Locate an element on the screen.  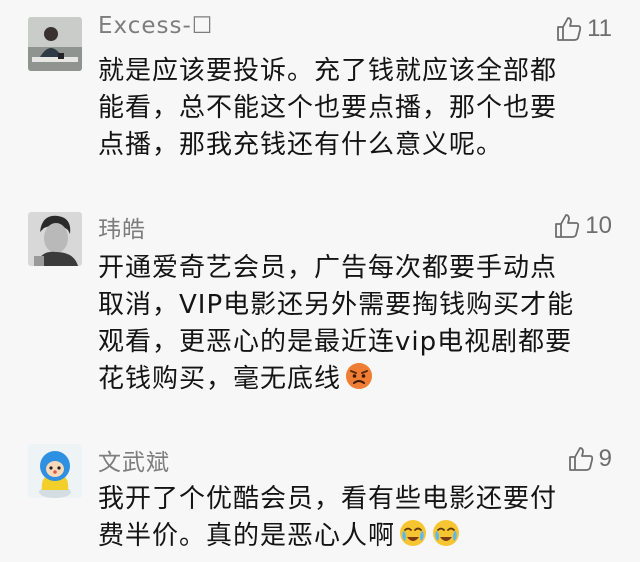
comment-text: 我开了个优酷会员，看有些电影还要付 费半价。真的是恶心人啊 is located at coordinates (348, 518).